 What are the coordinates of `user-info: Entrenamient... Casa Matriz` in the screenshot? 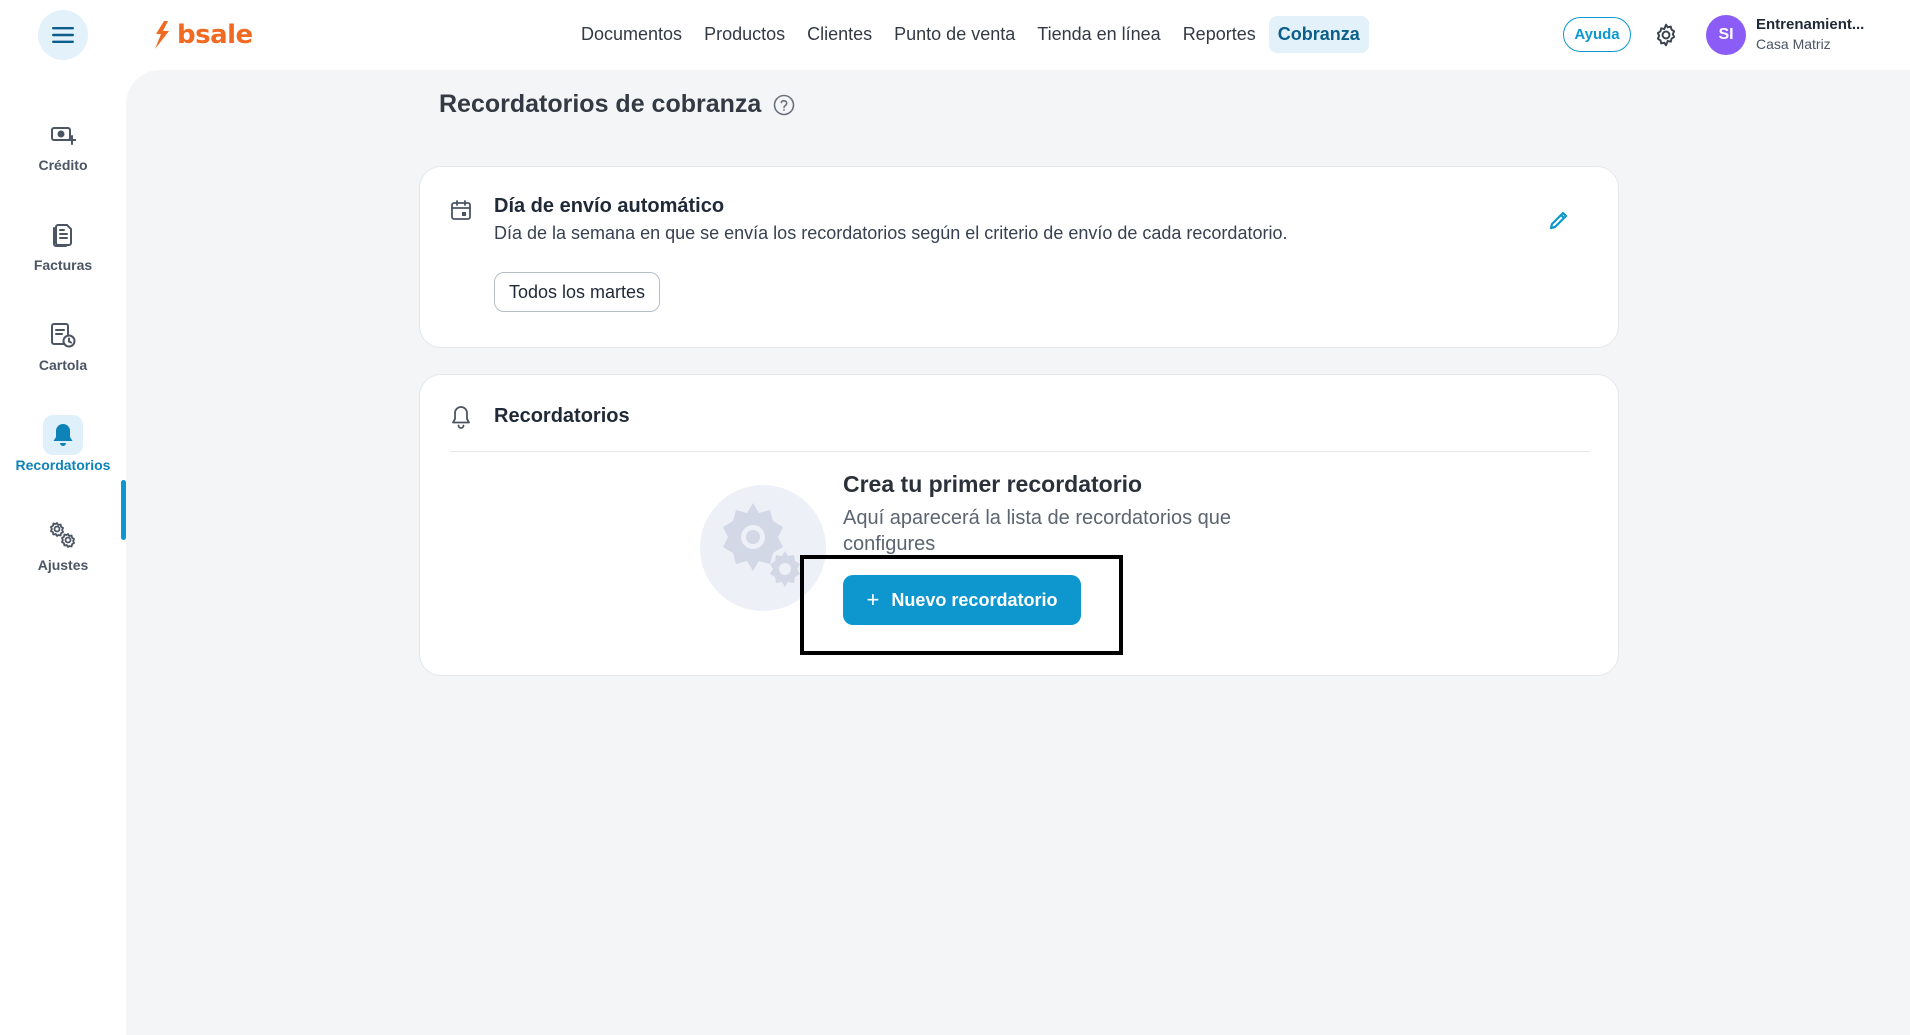 It's located at (1828, 34).